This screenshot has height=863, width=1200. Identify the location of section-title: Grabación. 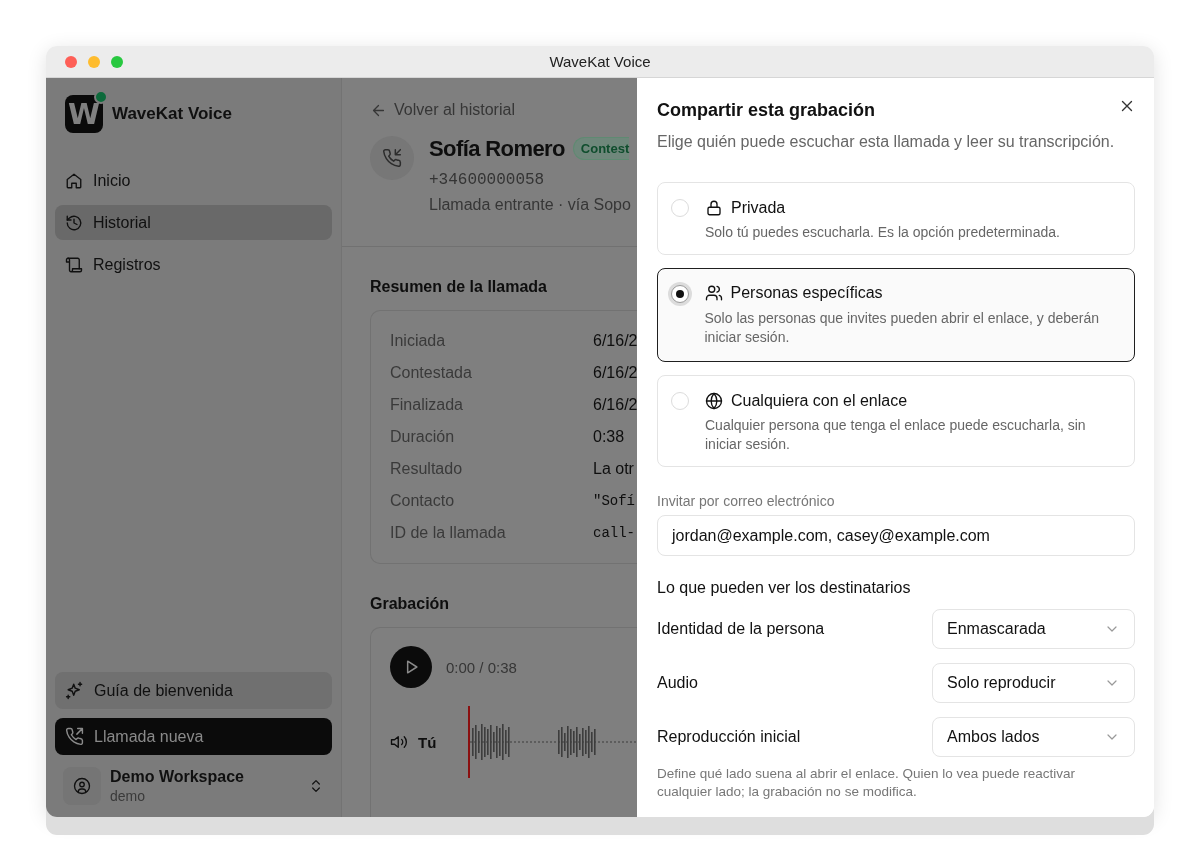
(410, 604).